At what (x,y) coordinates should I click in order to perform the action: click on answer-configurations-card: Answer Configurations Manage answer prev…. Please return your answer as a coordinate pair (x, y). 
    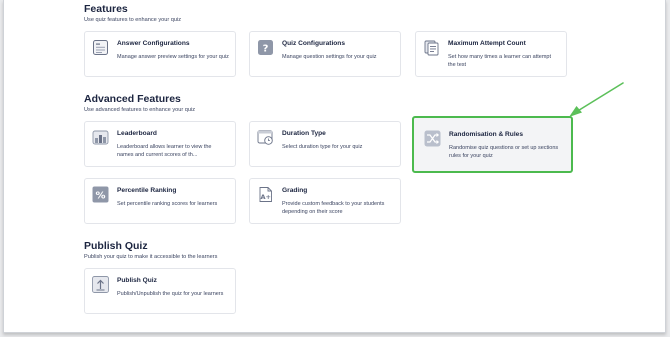
    Looking at the image, I should click on (160, 54).